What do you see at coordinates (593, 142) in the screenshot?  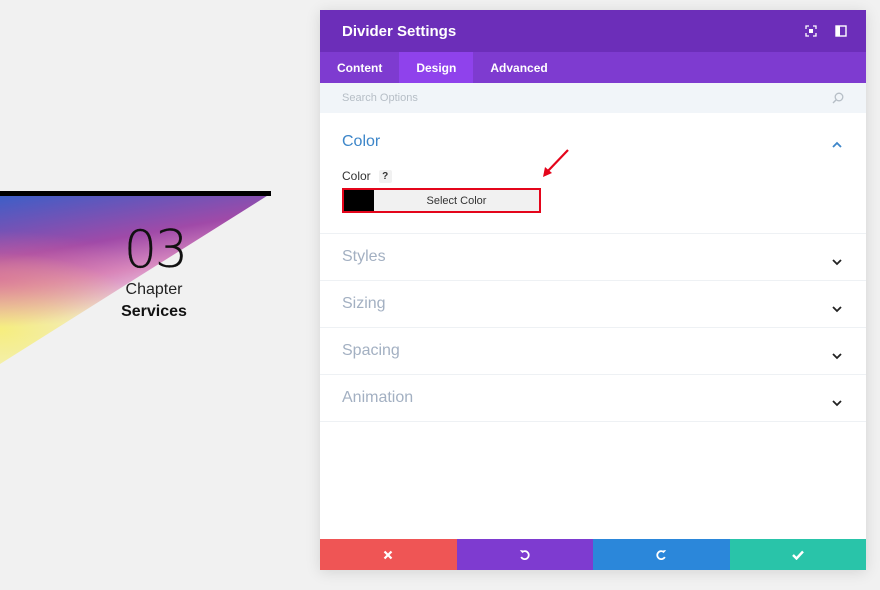 I see `section-color-header: Color` at bounding box center [593, 142].